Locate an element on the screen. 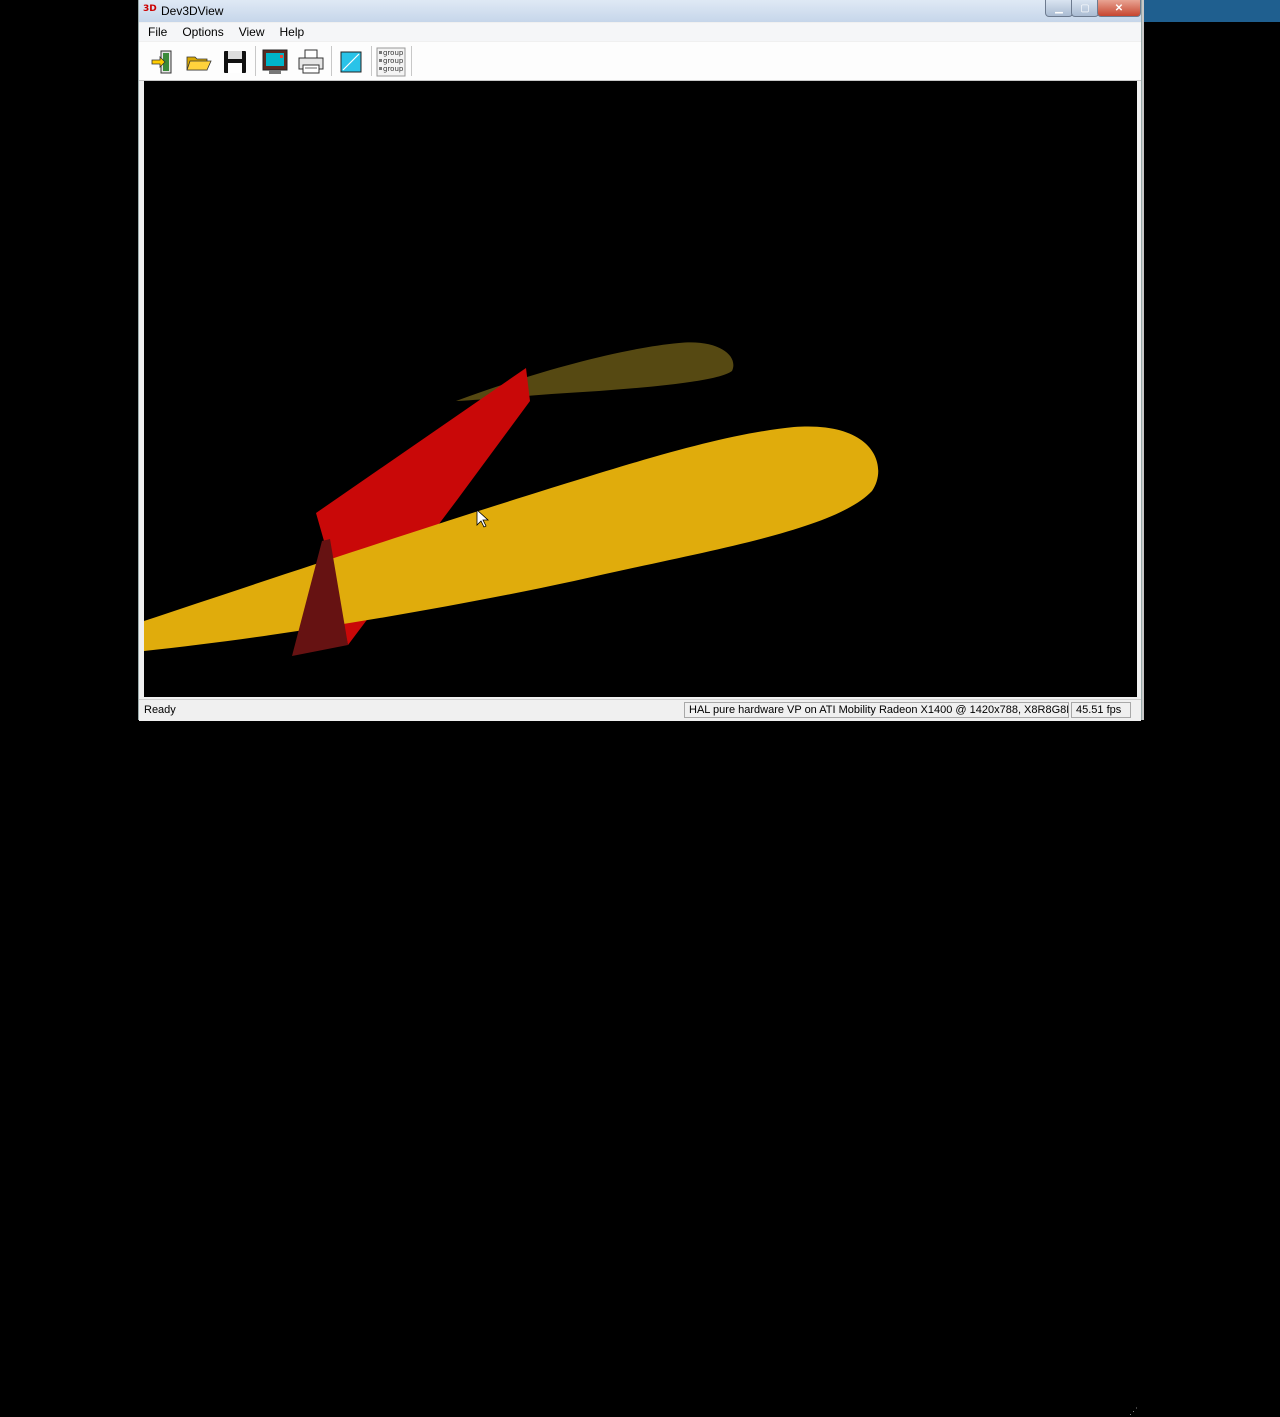  resize-grip-icon: ⋰ is located at coordinates (1133, 1411).